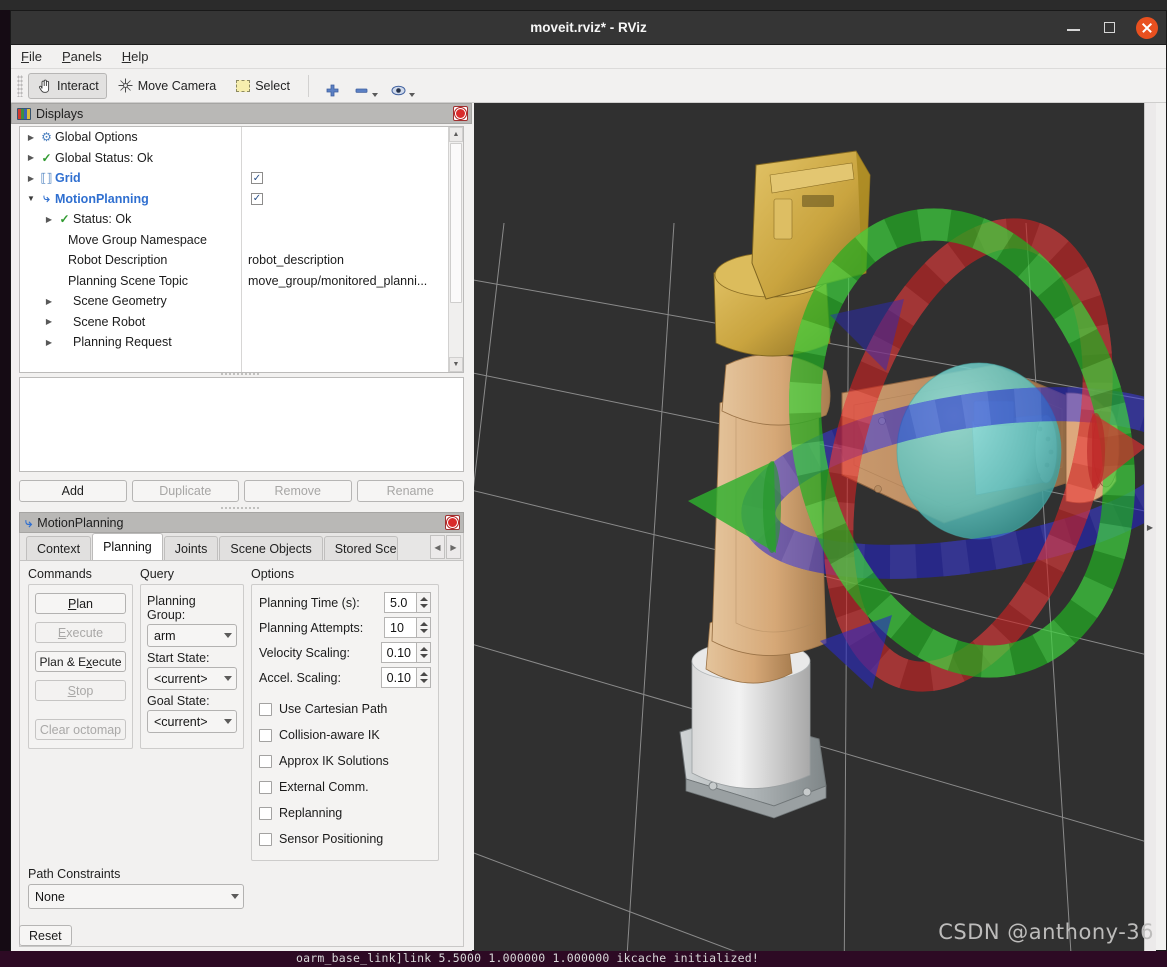 The height and width of the screenshot is (967, 1167). What do you see at coordinates (192, 678) in the screenshot?
I see `start-state-select: <current>` at bounding box center [192, 678].